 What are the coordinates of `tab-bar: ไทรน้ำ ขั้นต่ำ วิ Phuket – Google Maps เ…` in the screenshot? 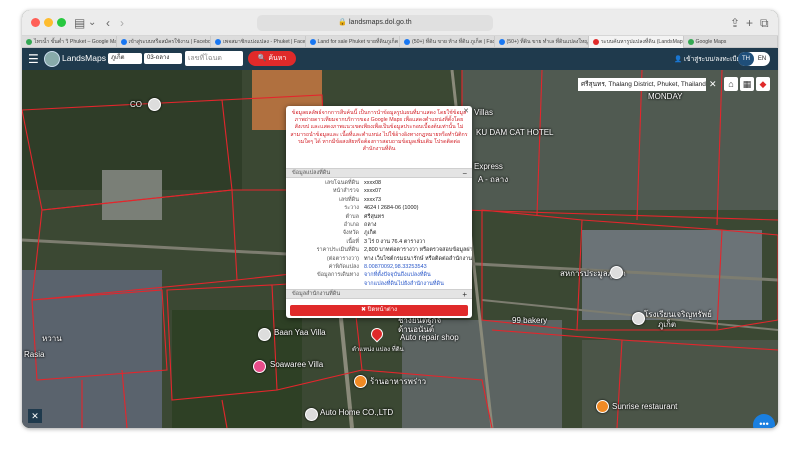 It's located at (400, 42).